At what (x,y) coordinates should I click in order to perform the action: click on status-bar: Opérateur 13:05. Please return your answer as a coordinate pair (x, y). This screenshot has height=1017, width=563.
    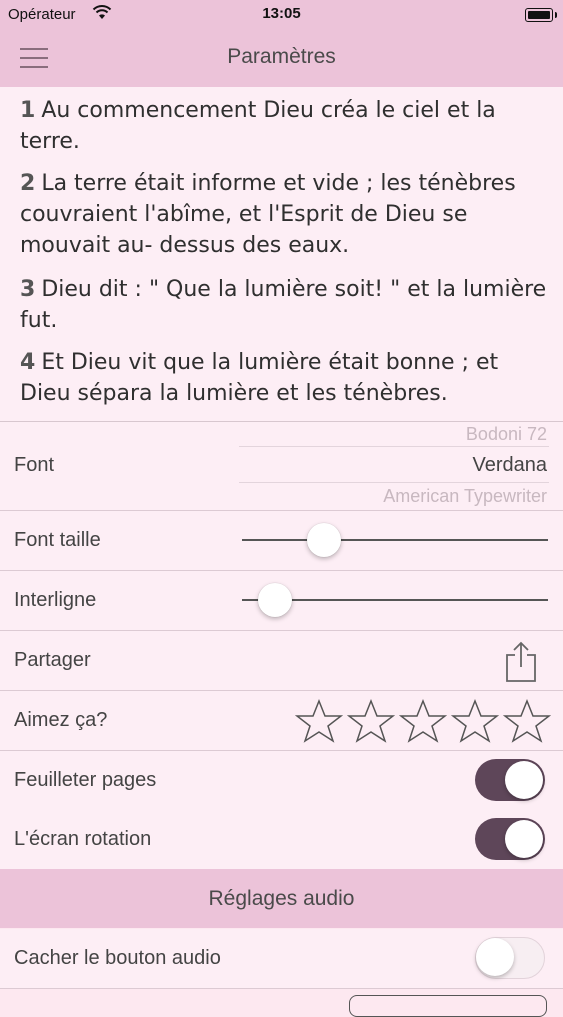
    Looking at the image, I should click on (281, 14).